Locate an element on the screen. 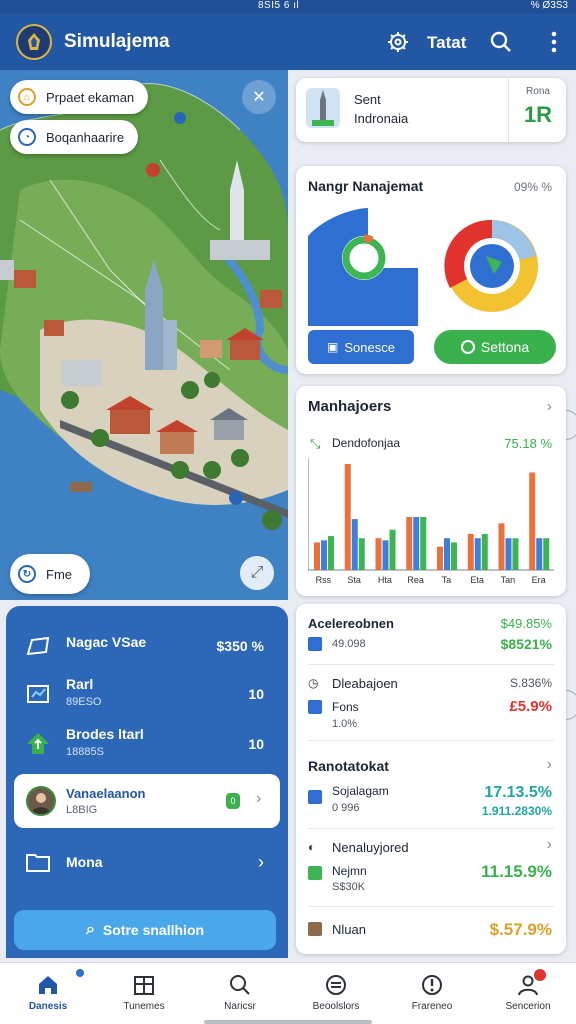 Image resolution: width=576 pixels, height=1024 pixels. bar-Ta-s1 is located at coordinates (447, 554).